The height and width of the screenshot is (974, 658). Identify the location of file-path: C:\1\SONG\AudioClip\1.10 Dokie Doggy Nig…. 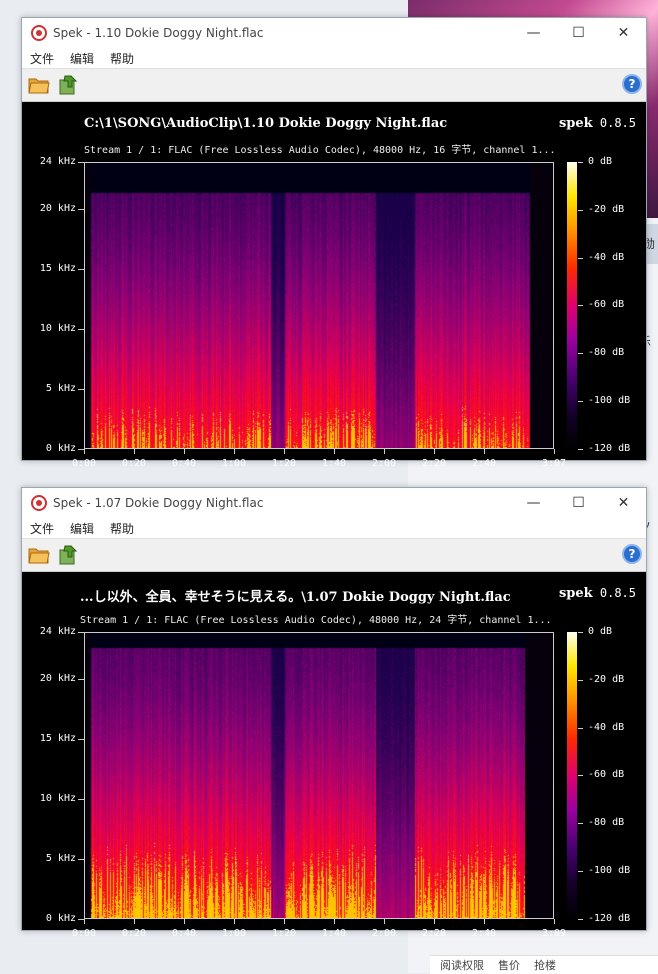
(266, 123).